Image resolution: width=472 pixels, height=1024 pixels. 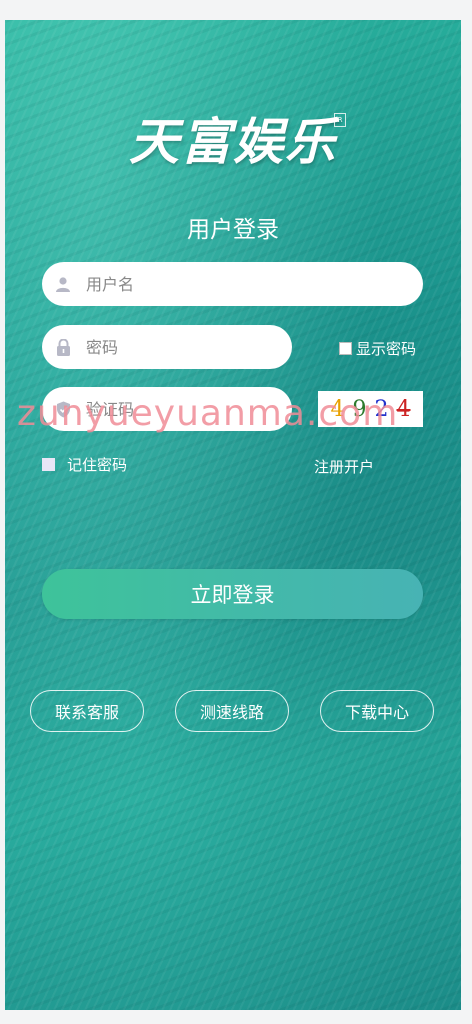 I want to click on page-title: 用户登录, so click(x=233, y=230).